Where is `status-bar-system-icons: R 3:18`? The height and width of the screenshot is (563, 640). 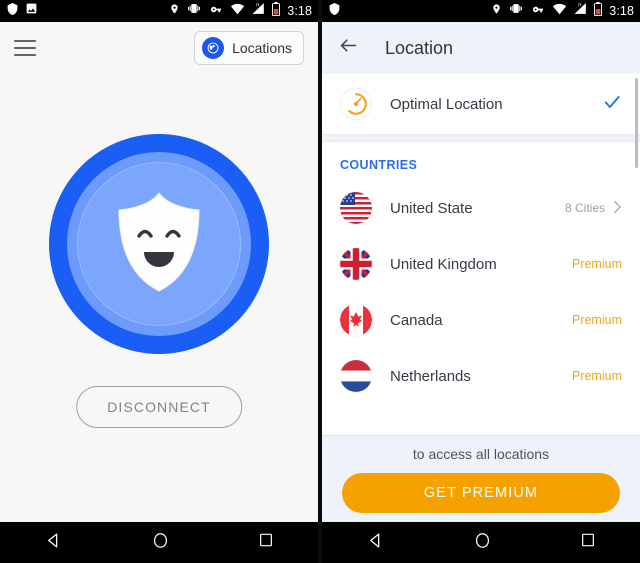
status-bar-system-icons: R 3:18 is located at coordinates (240, 11).